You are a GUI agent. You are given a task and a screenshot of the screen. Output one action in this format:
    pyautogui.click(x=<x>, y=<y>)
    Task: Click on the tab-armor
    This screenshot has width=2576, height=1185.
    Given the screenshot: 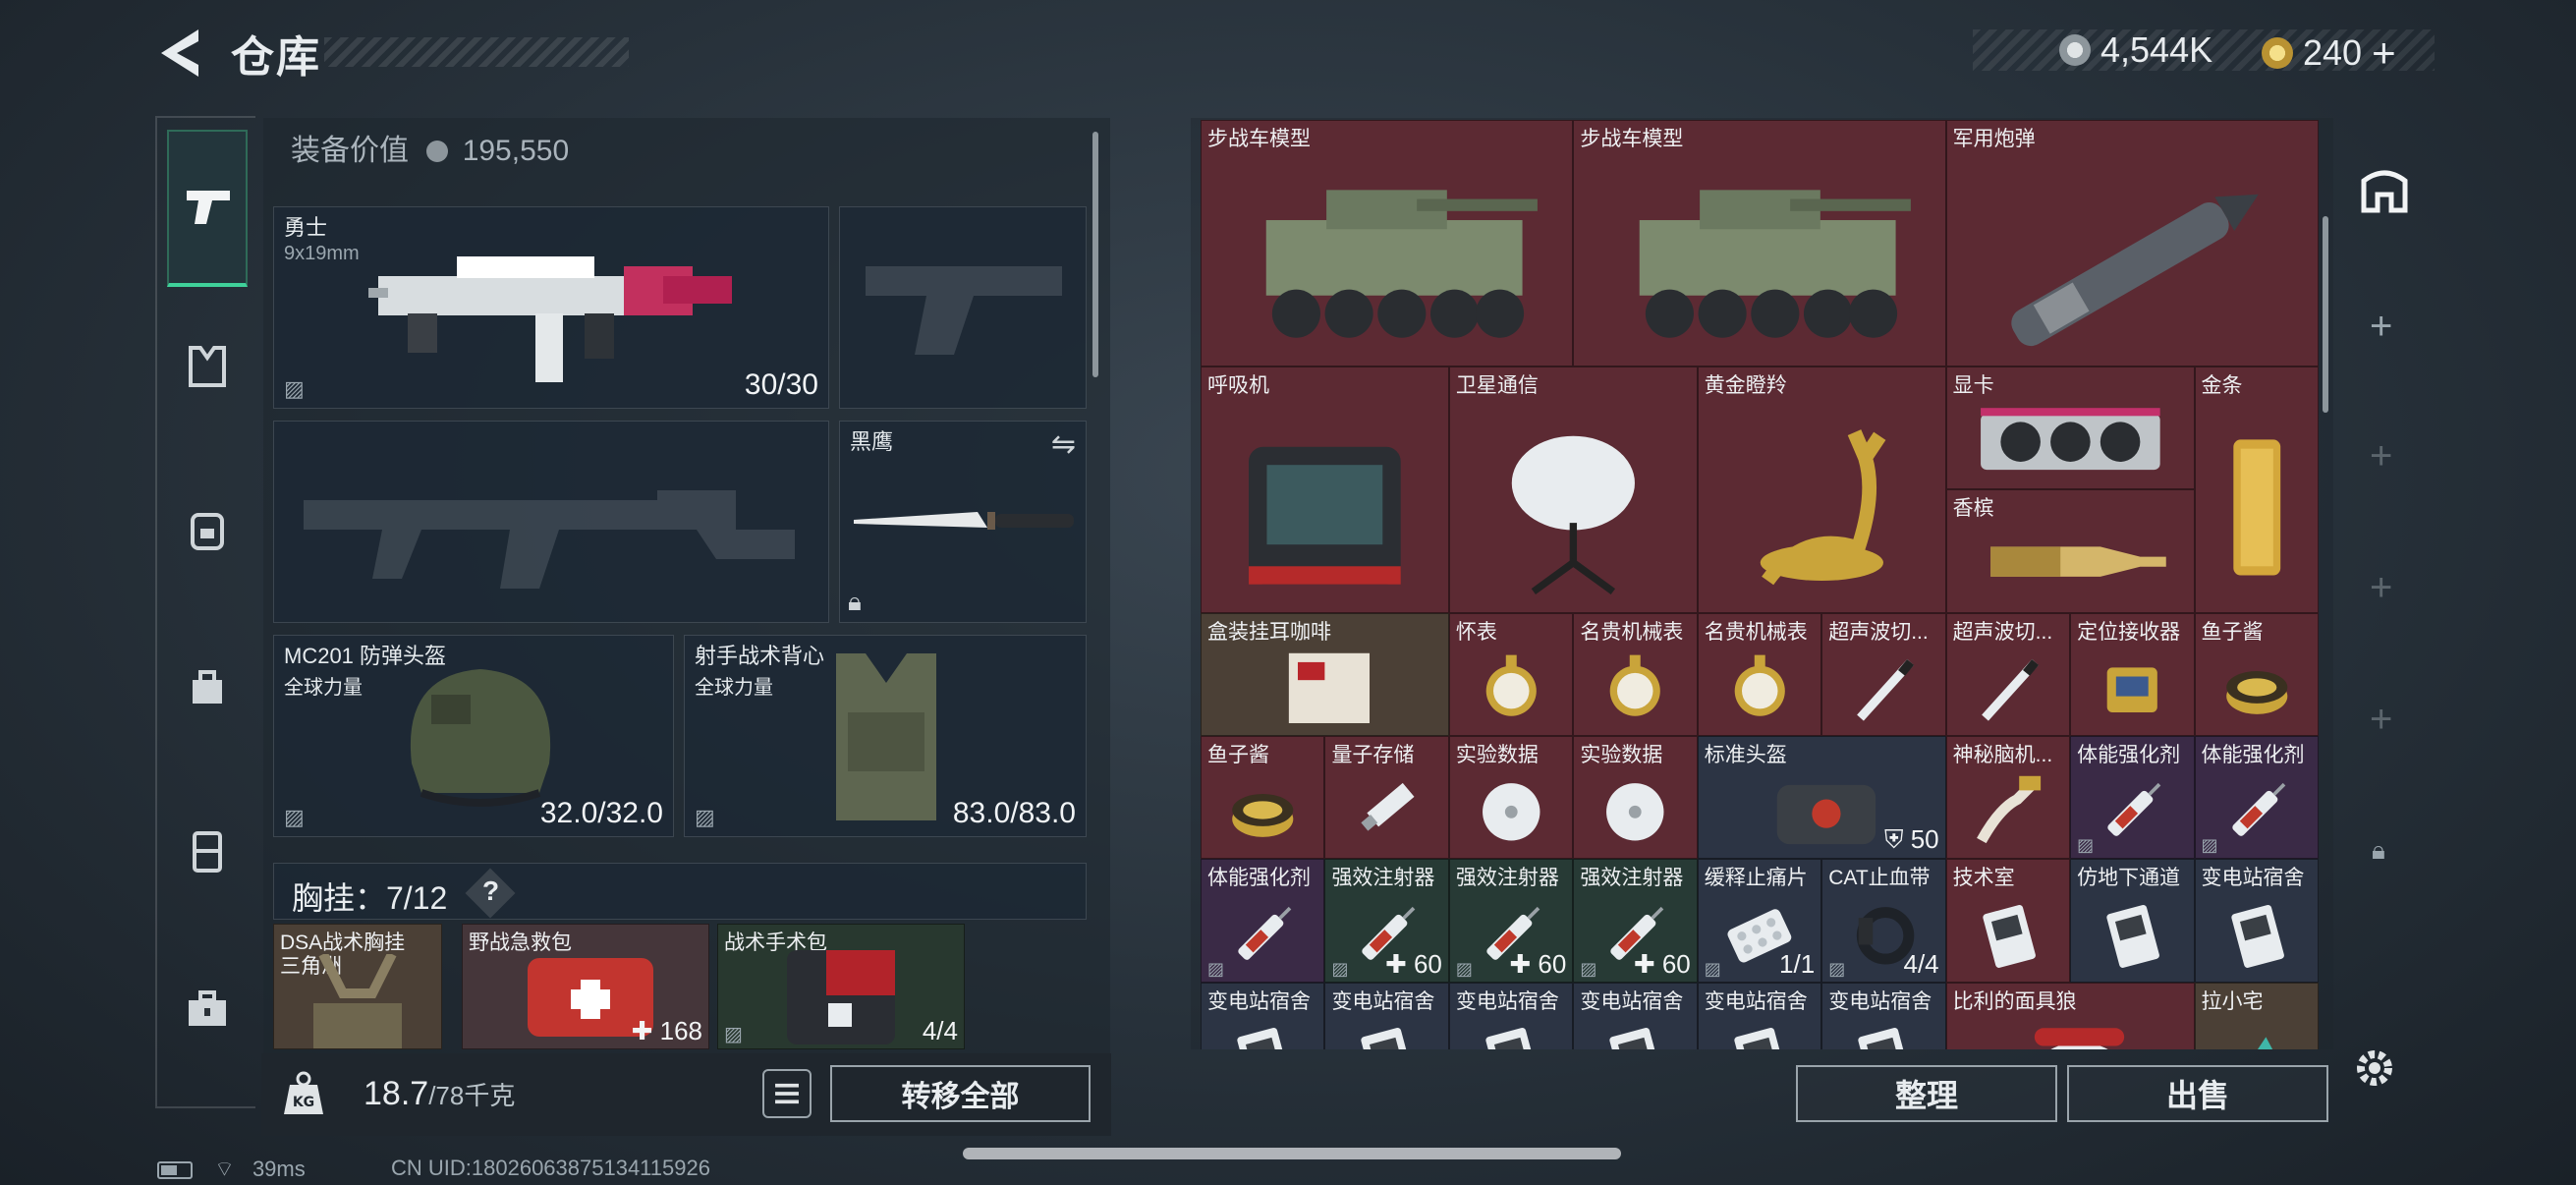 What is the action you would take?
    pyautogui.click(x=207, y=367)
    